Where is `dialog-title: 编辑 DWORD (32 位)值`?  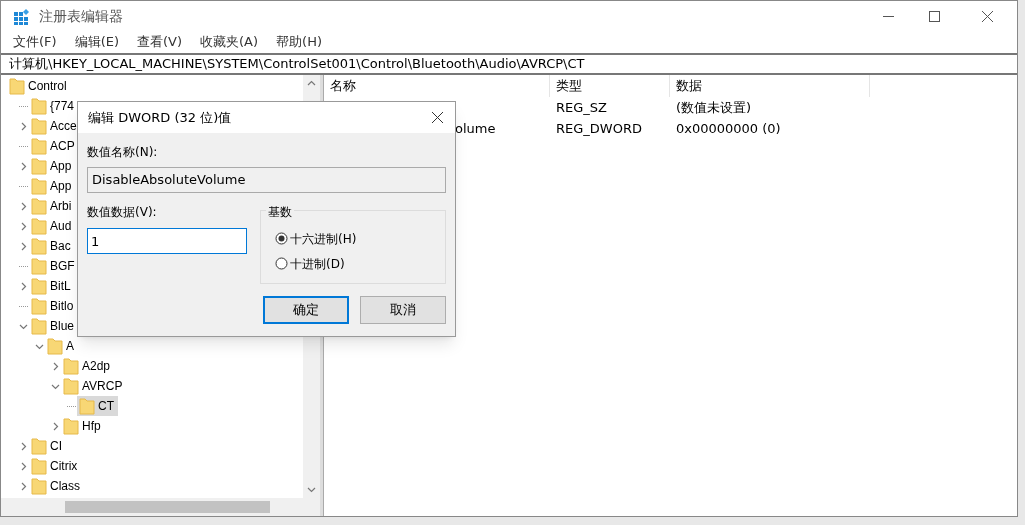
dialog-title: 编辑 DWORD (32 位)值 is located at coordinates (160, 117).